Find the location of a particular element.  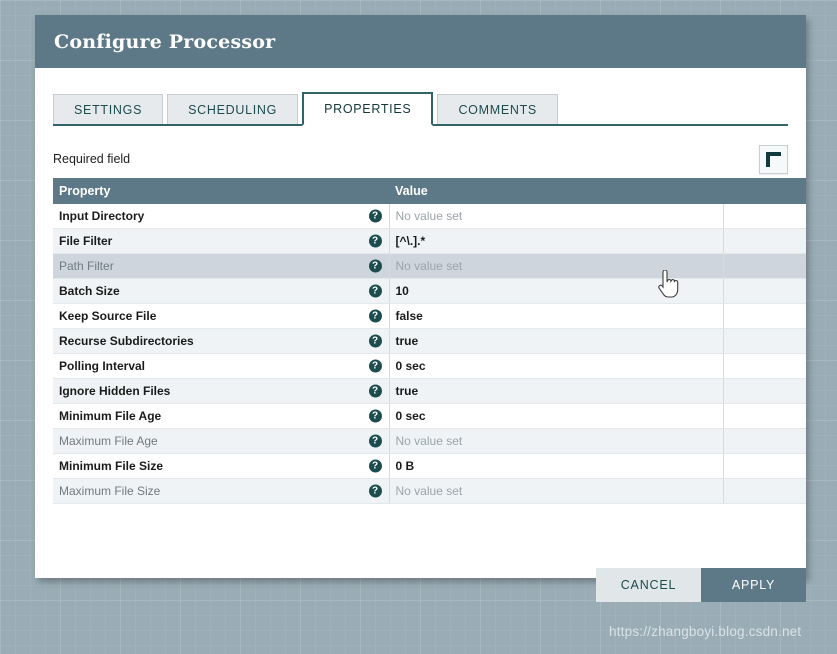

property-name-cell: Ignore Hidden Files? is located at coordinates (221, 391).